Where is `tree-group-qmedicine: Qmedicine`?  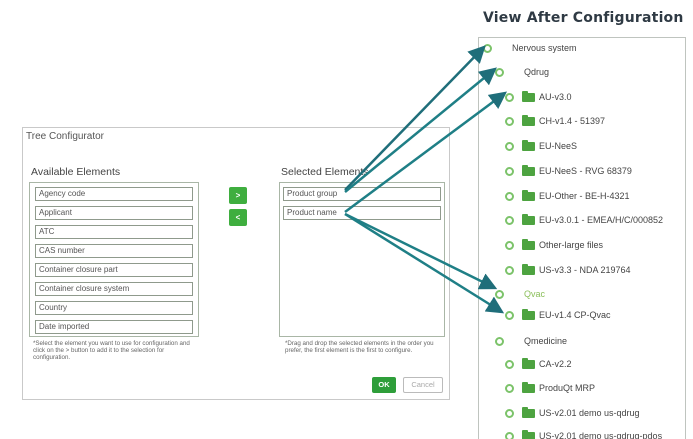
tree-group-qmedicine: Qmedicine is located at coordinates (531, 341).